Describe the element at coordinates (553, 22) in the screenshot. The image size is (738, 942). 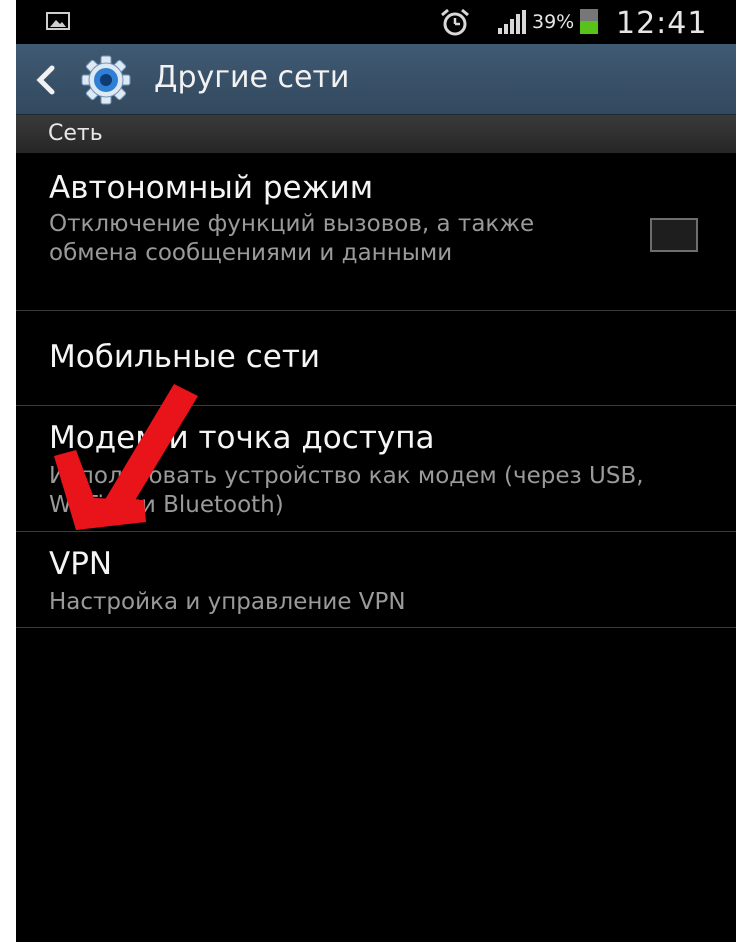
I see `battery-percent: 39%` at that location.